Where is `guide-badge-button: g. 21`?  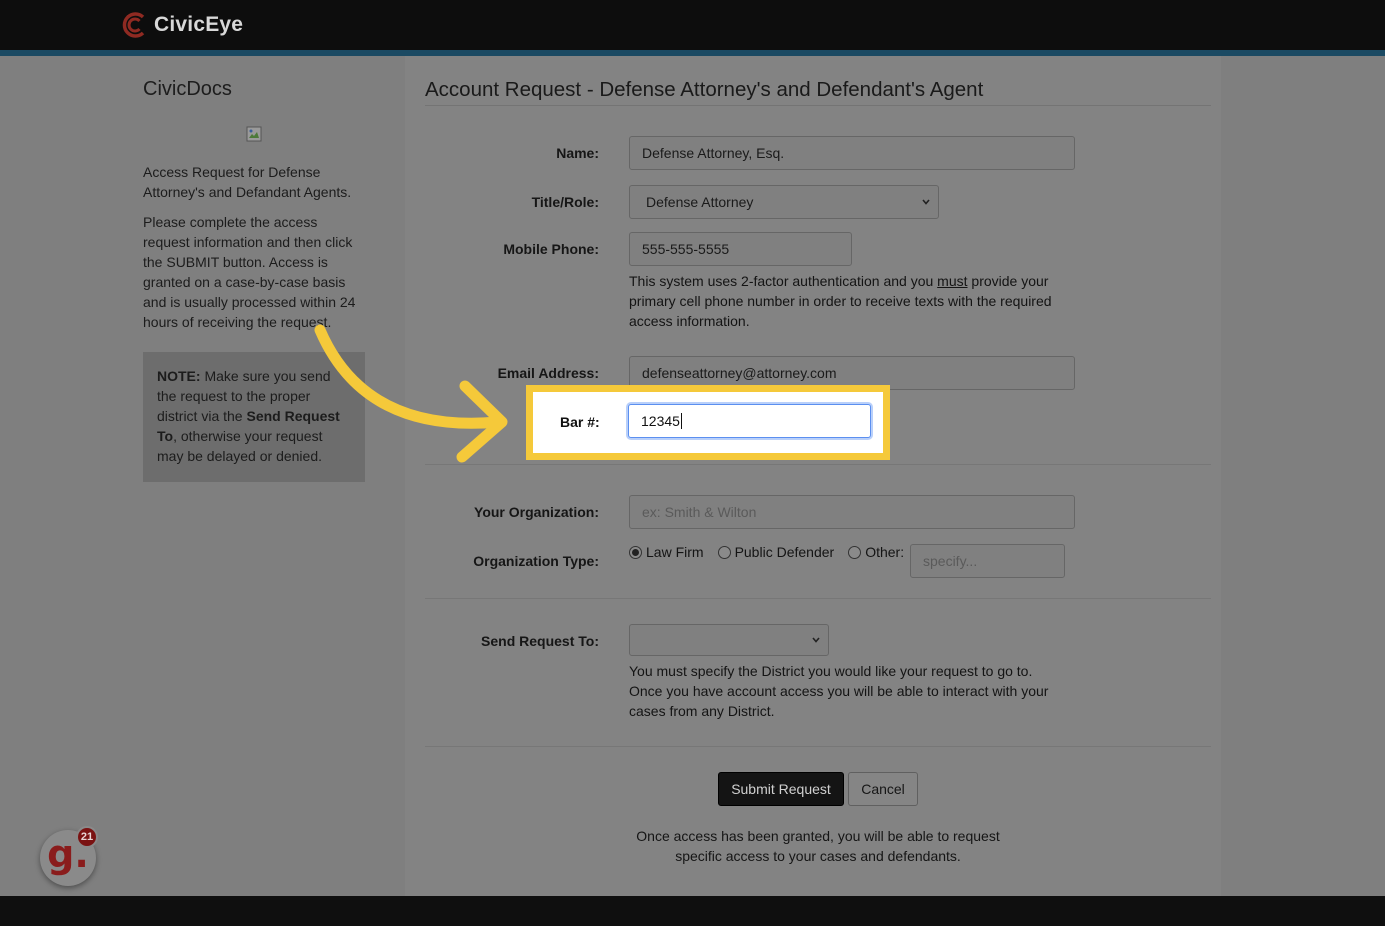
guide-badge-button: g. 21 is located at coordinates (69, 856).